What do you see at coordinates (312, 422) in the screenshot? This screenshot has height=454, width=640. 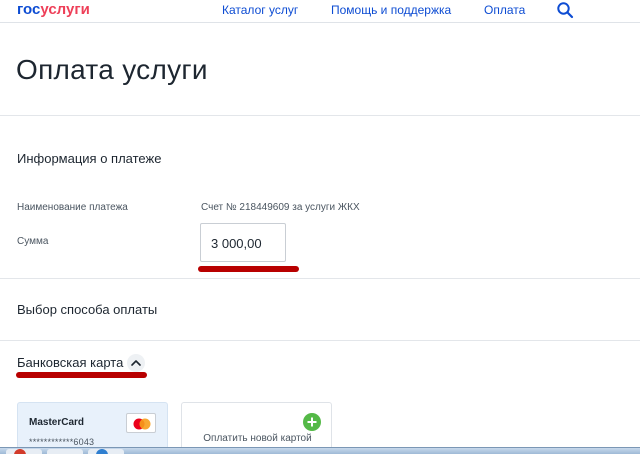 I see `add-card-plus-icon` at bounding box center [312, 422].